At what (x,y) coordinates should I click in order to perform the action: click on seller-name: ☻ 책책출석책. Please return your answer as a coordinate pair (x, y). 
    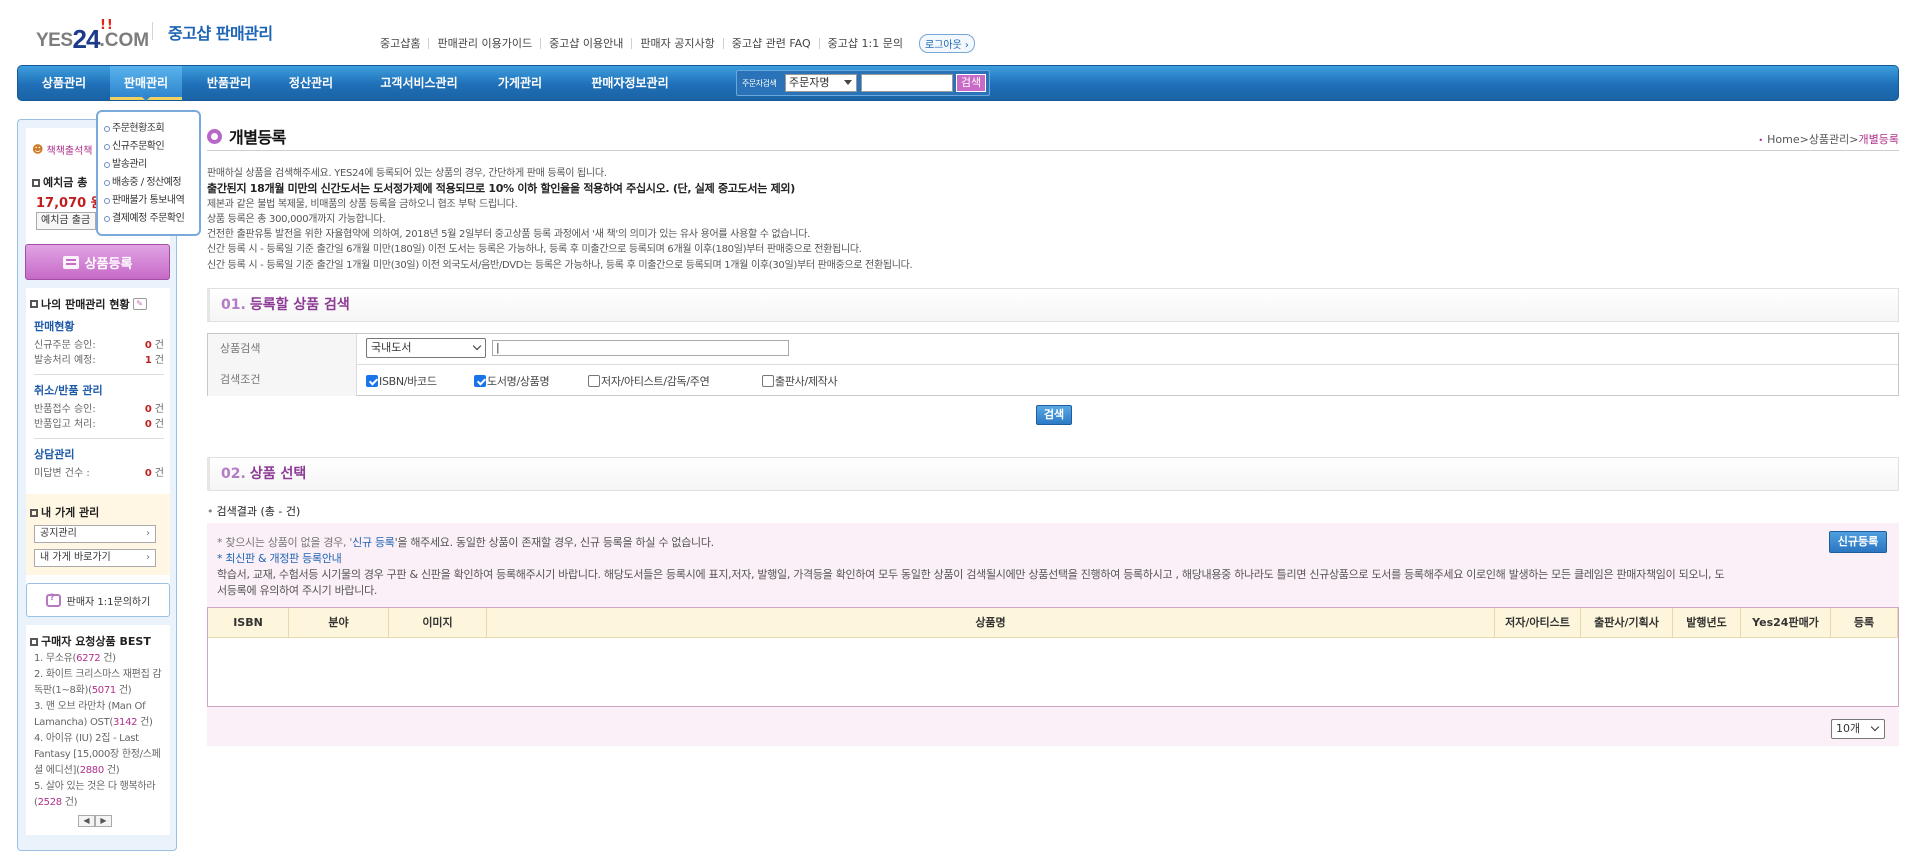
    Looking at the image, I should click on (62, 149).